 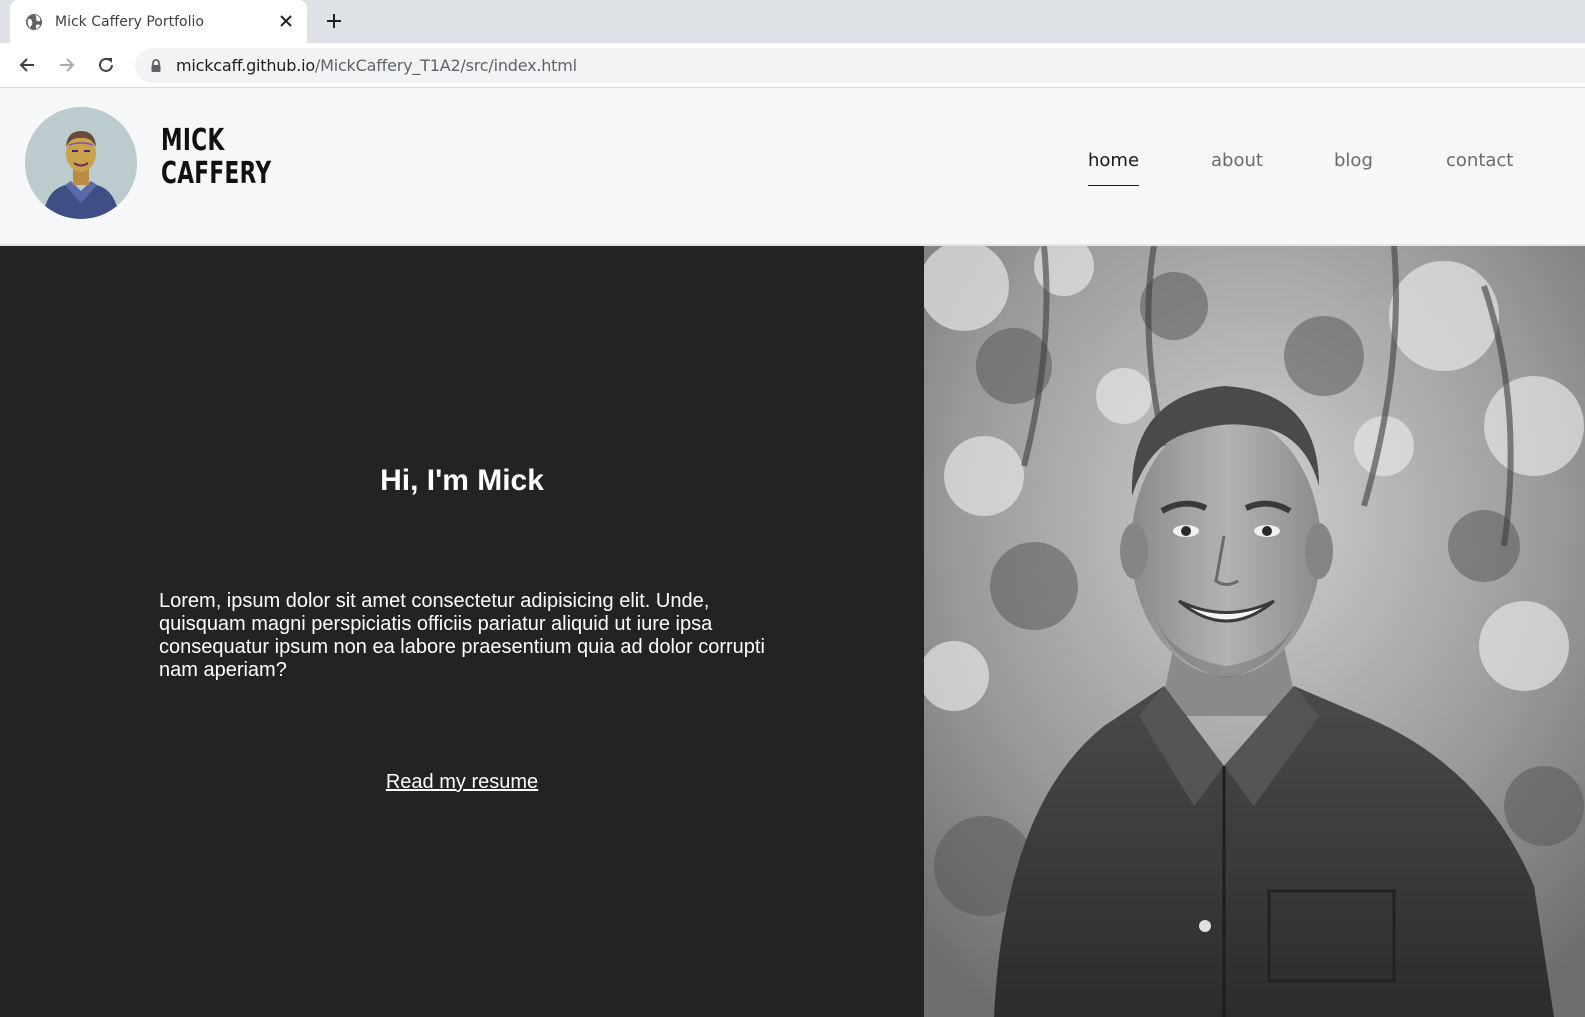 I want to click on forward-button, so click(x=67, y=65).